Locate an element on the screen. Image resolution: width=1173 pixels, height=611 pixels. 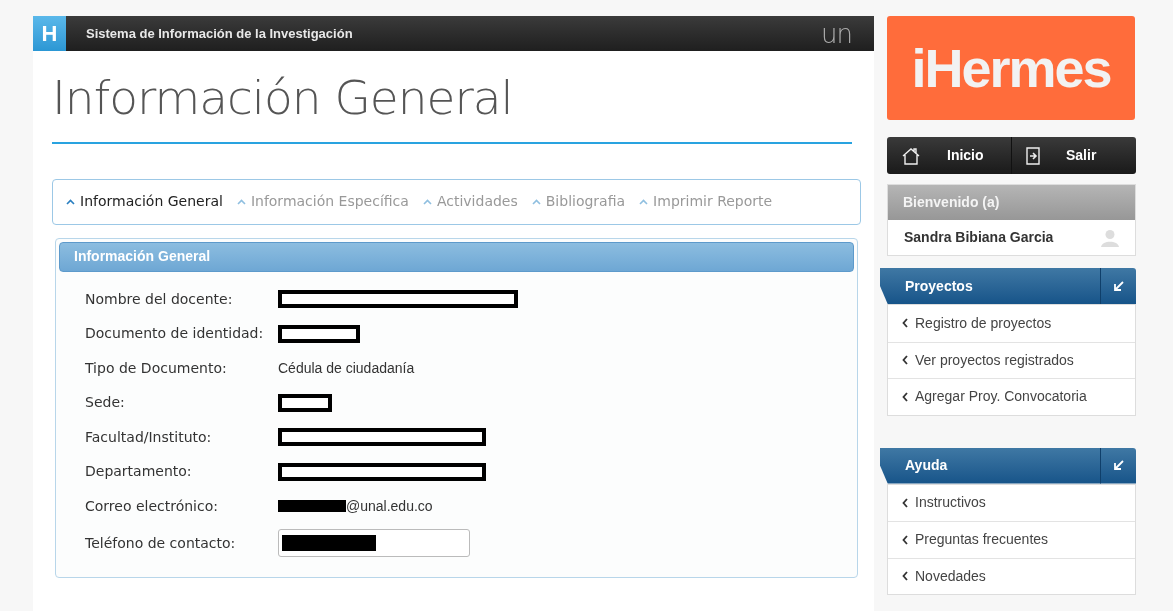
menu-link: Novedades is located at coordinates (1011, 575).